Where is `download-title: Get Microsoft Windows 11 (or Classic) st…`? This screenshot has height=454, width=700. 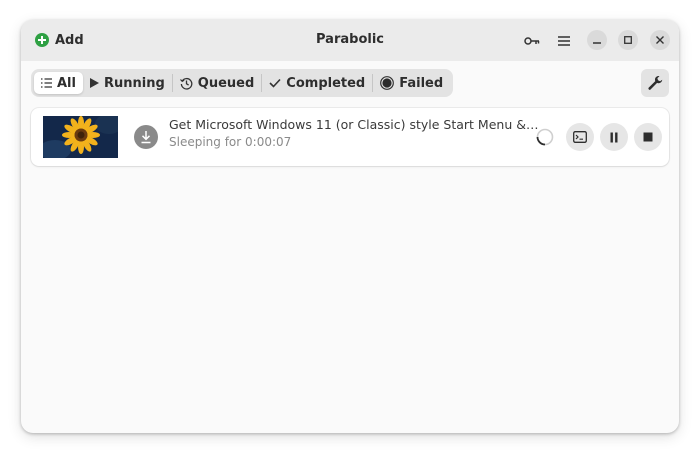
download-title: Get Microsoft Windows 11 (or Classic) st… is located at coordinates (354, 124).